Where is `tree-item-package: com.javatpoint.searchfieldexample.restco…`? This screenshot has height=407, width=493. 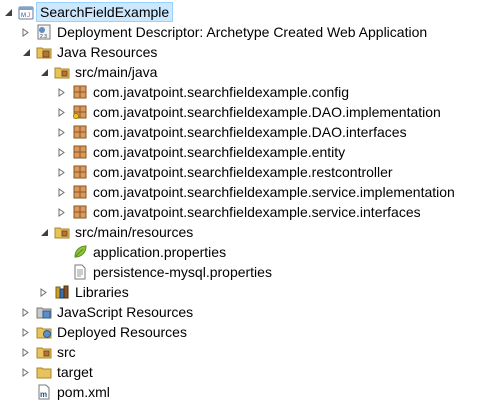
tree-item-package: com.javatpoint.searchfieldexample.restco… is located at coordinates (224, 172).